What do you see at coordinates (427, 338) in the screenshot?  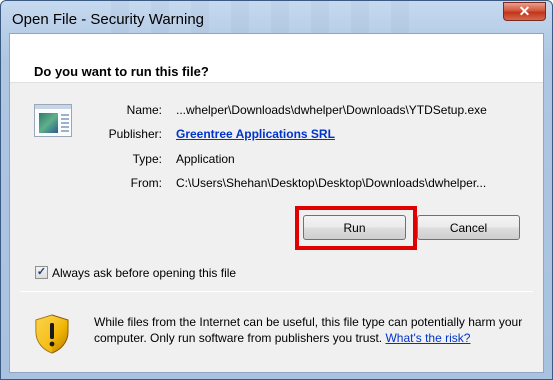 I see `whats-the-risk-link: What's the risk?` at bounding box center [427, 338].